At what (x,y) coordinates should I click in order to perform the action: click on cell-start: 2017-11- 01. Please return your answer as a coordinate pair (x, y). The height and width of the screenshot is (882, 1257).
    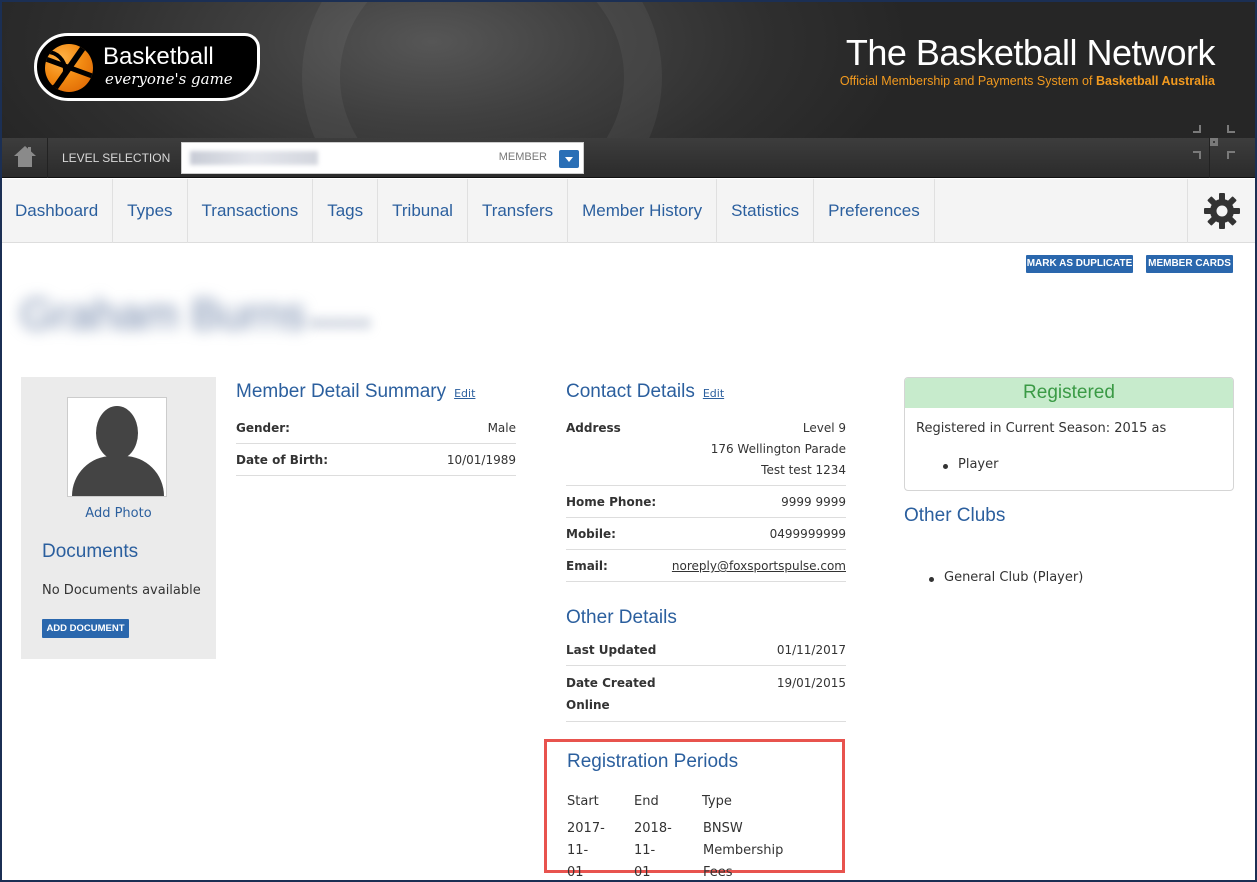
    Looking at the image, I should click on (586, 849).